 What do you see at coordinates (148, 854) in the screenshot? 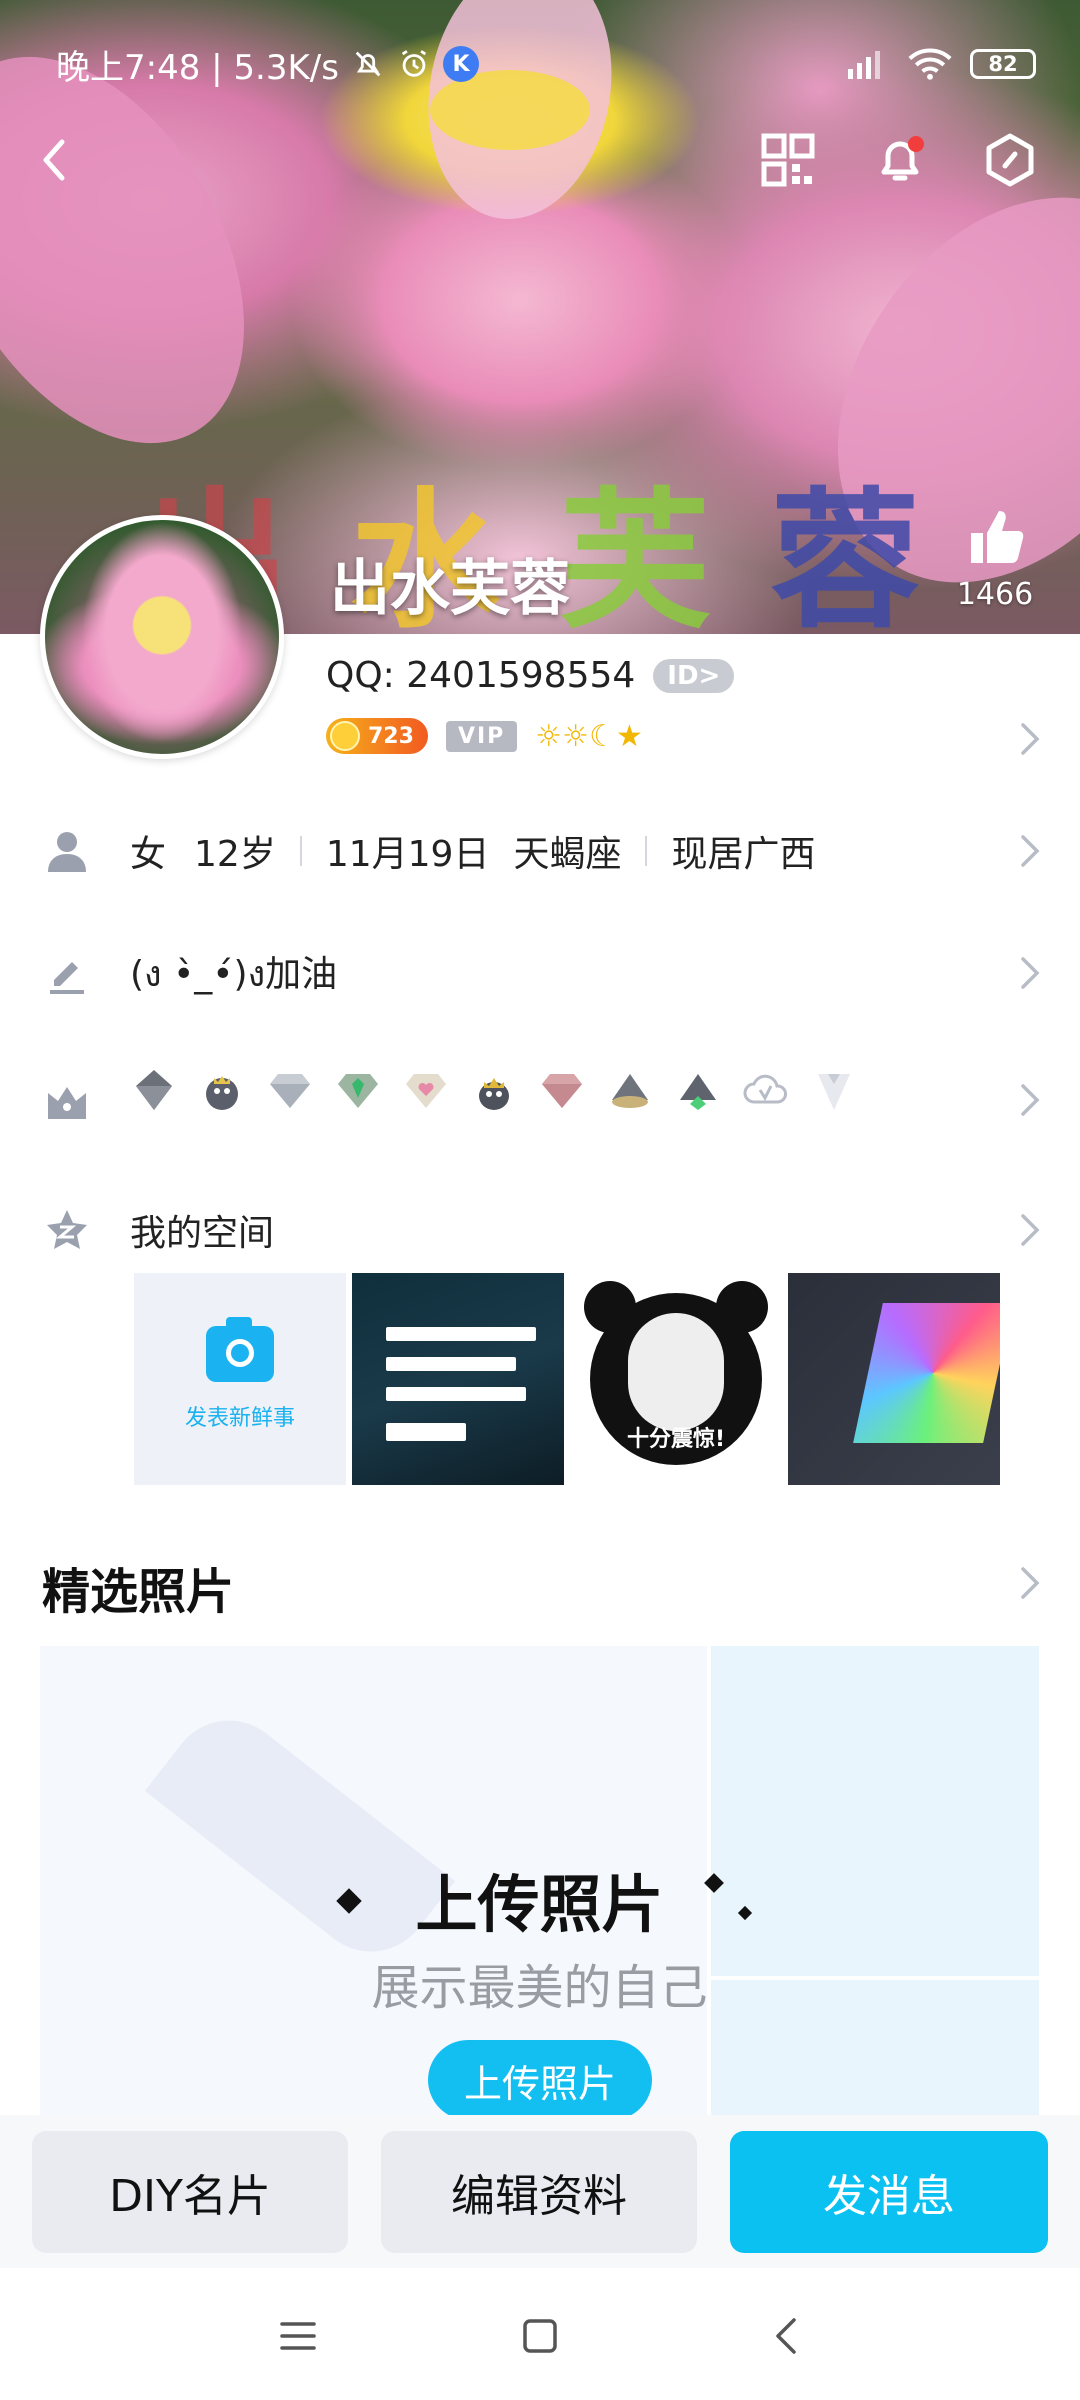
I see `gender: 女` at bounding box center [148, 854].